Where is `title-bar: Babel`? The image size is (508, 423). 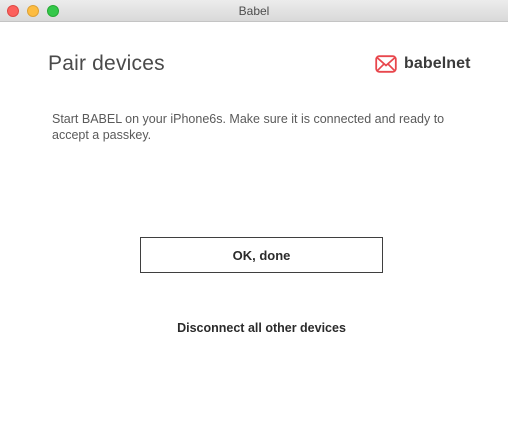
title-bar: Babel is located at coordinates (254, 11).